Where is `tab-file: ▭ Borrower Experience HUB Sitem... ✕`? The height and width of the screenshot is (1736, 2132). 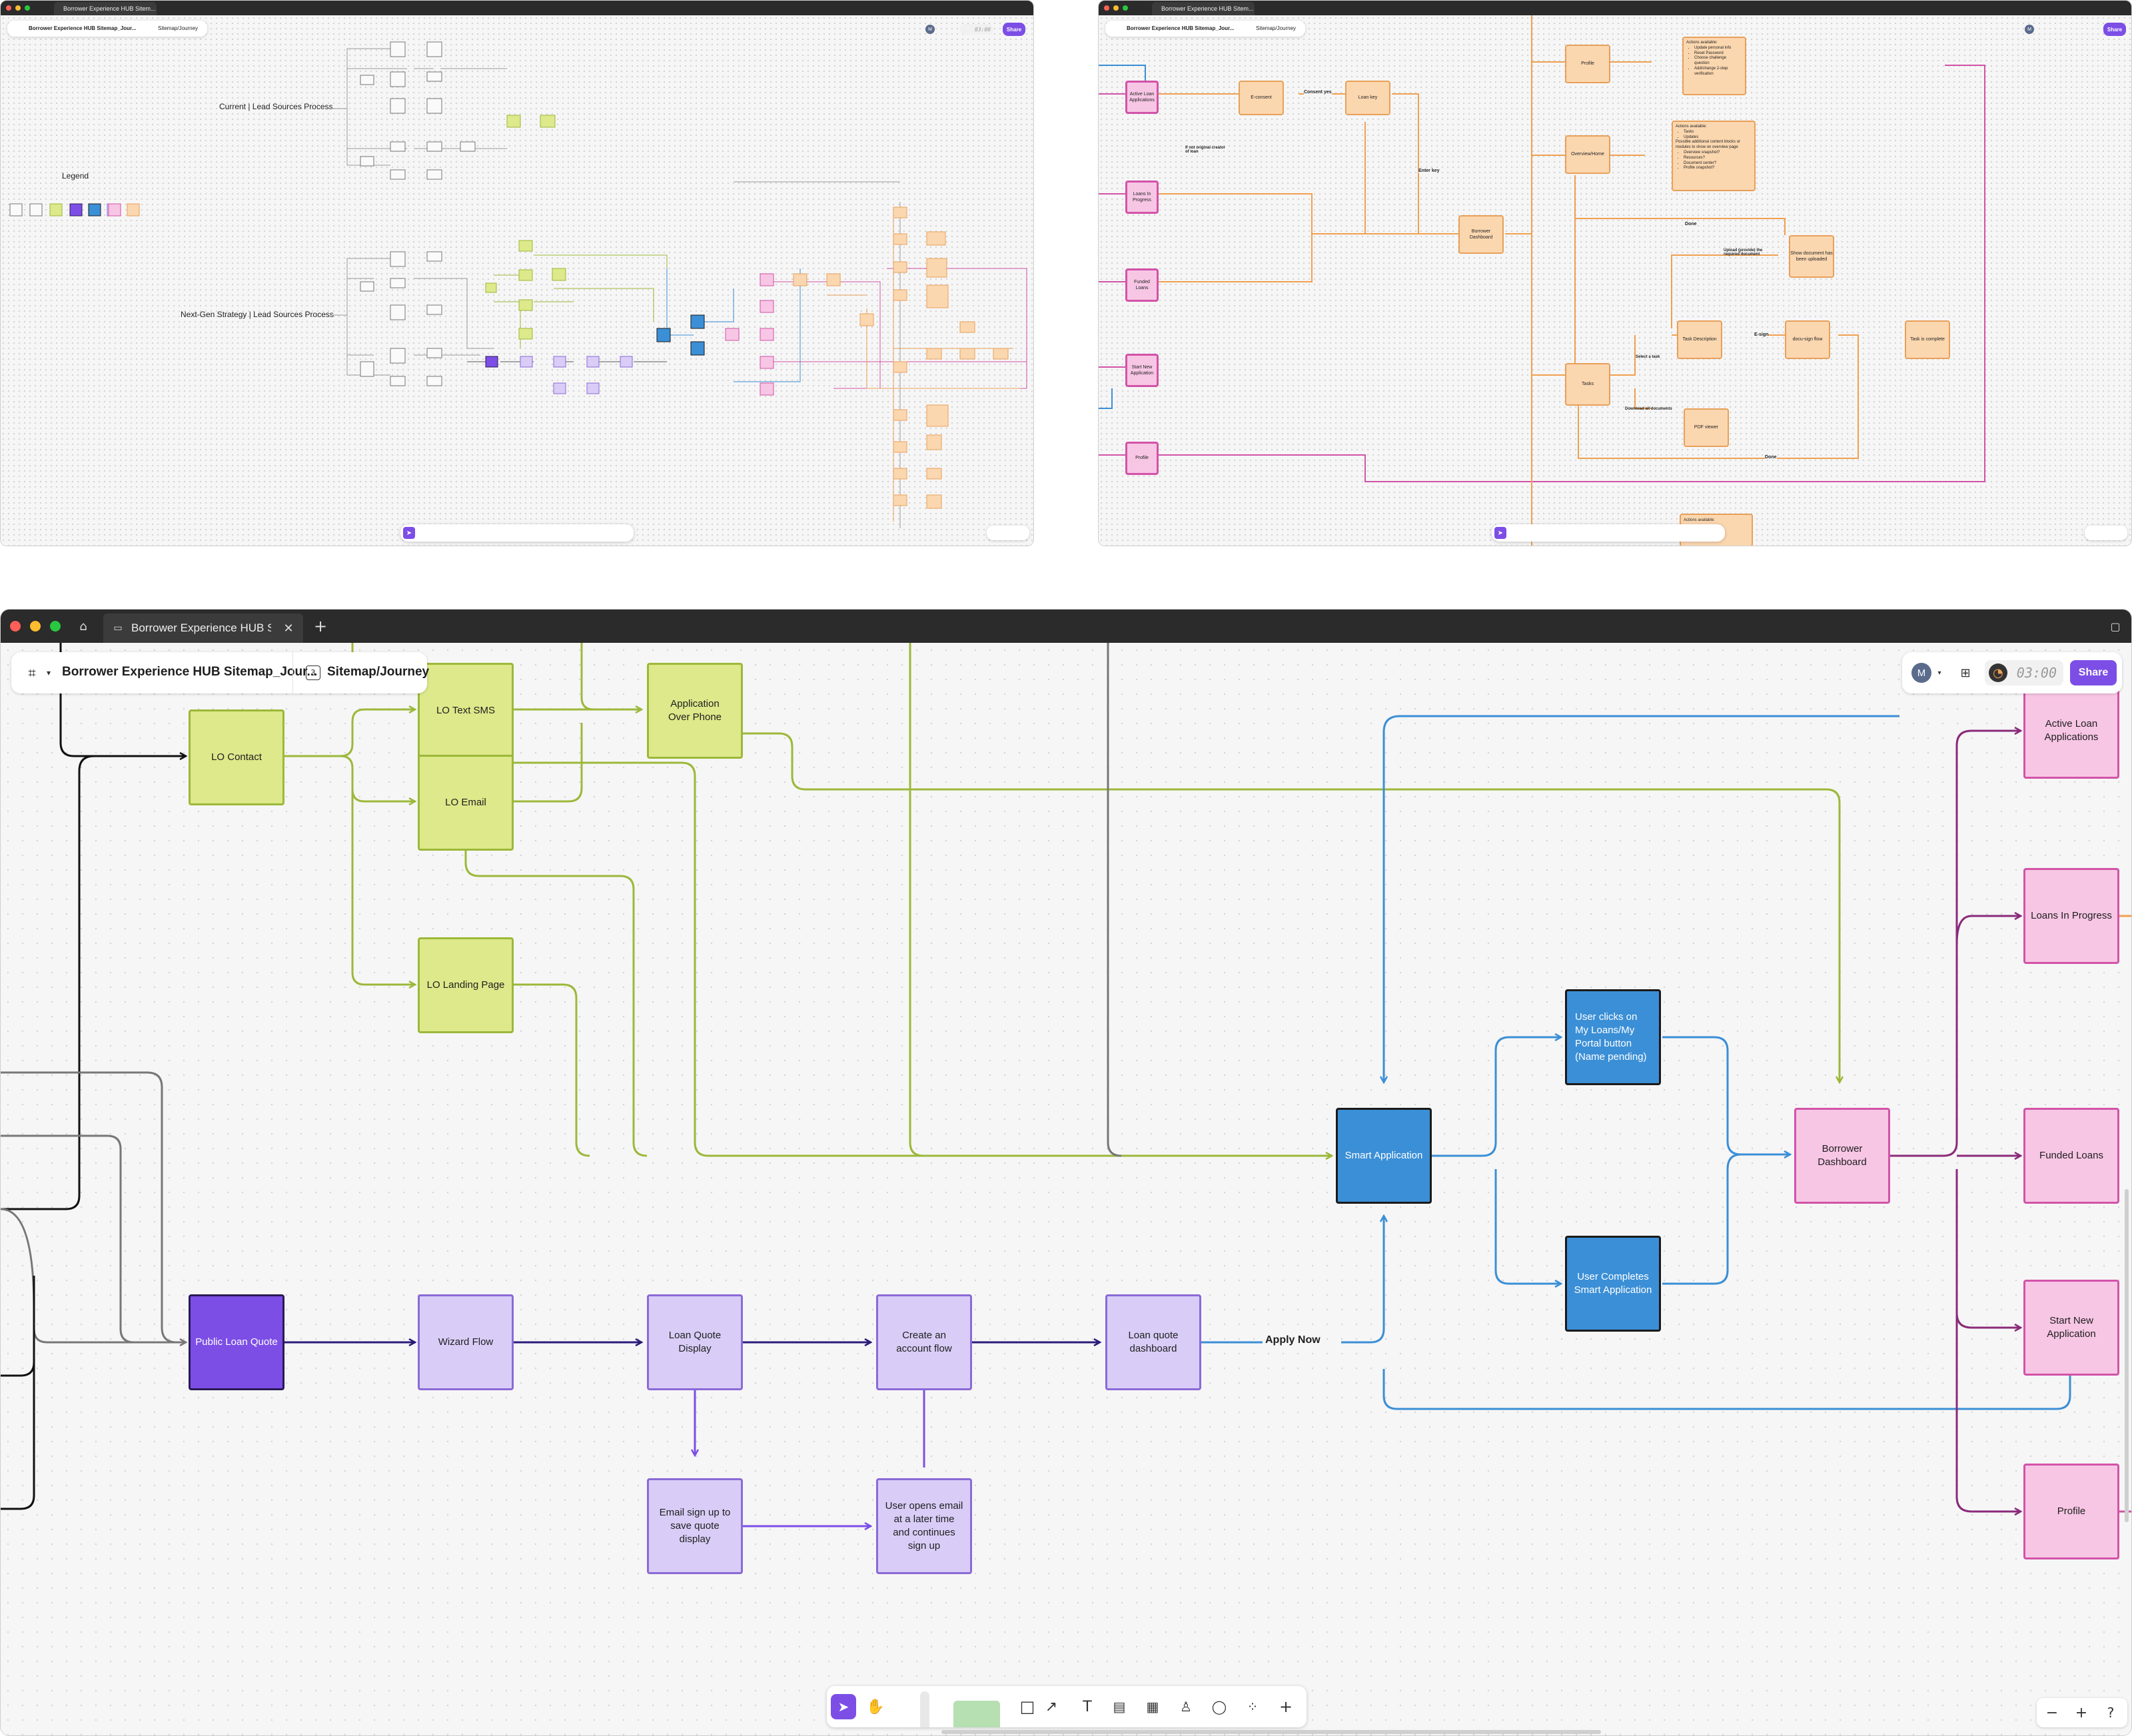
tab-file: ▭ Borrower Experience HUB Sitem... ✕ is located at coordinates (203, 628).